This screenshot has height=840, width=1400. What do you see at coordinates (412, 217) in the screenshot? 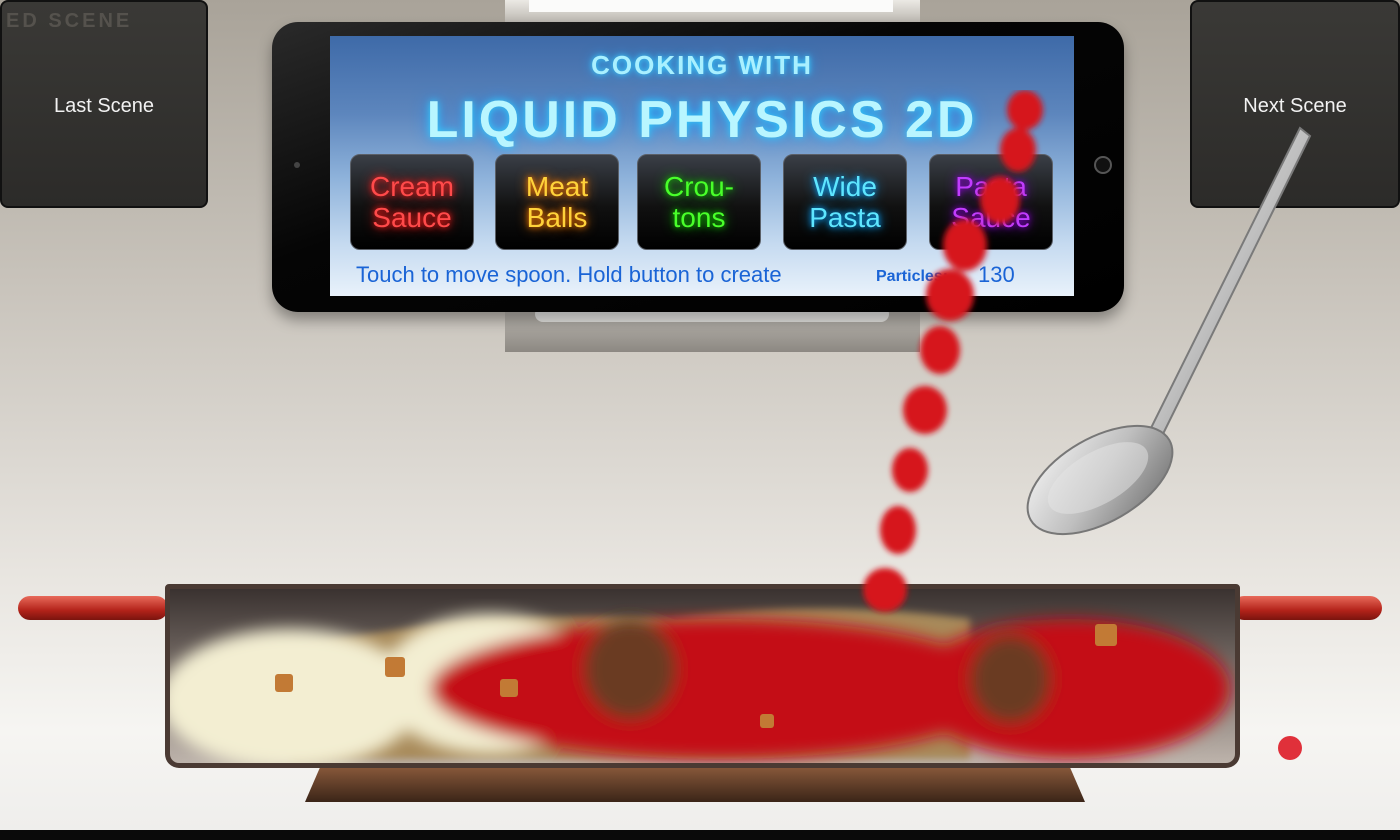
I see `button-label-line2: Sauce` at bounding box center [412, 217].